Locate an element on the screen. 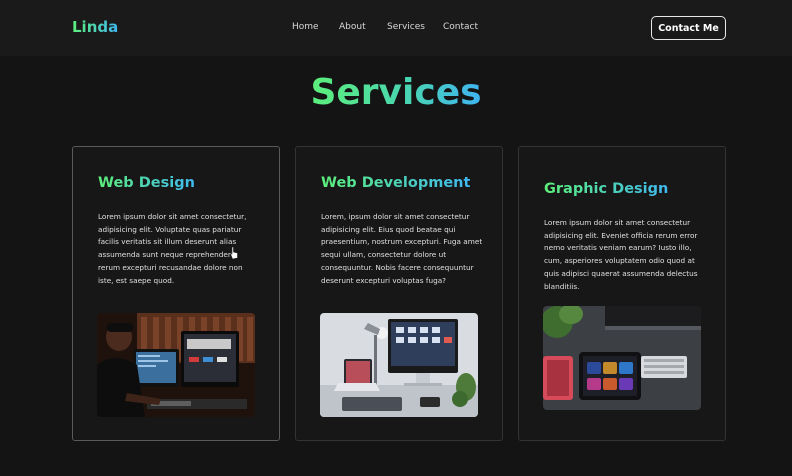  nav-link-contact: Contact is located at coordinates (460, 27).